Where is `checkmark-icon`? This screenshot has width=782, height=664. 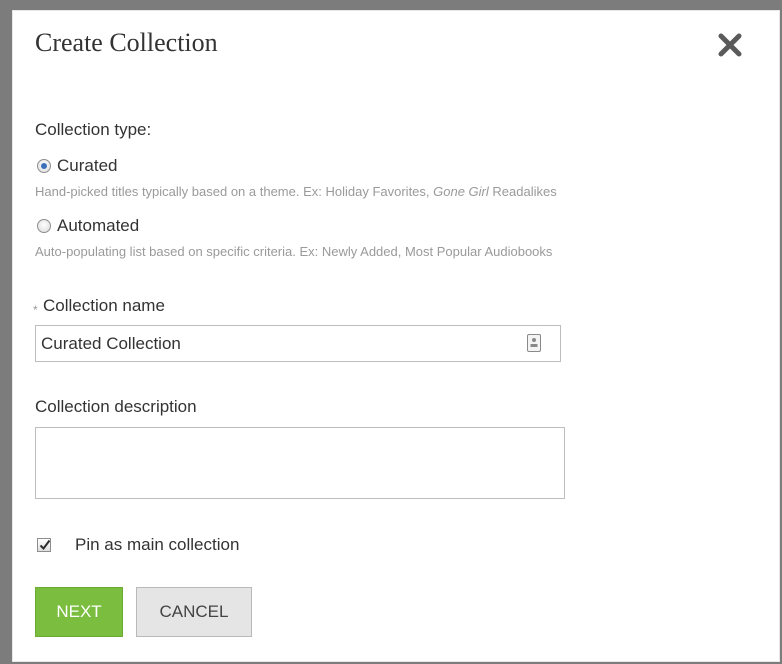
checkmark-icon is located at coordinates (45, 545).